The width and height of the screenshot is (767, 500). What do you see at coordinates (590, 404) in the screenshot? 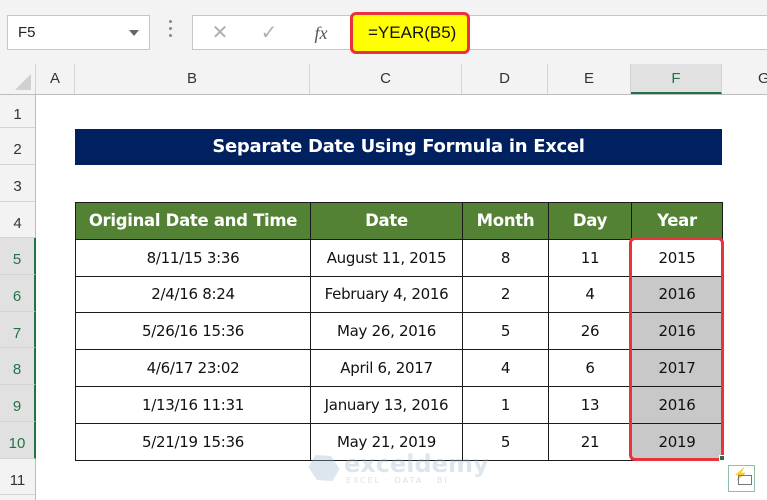
I see `cell-day: 13` at bounding box center [590, 404].